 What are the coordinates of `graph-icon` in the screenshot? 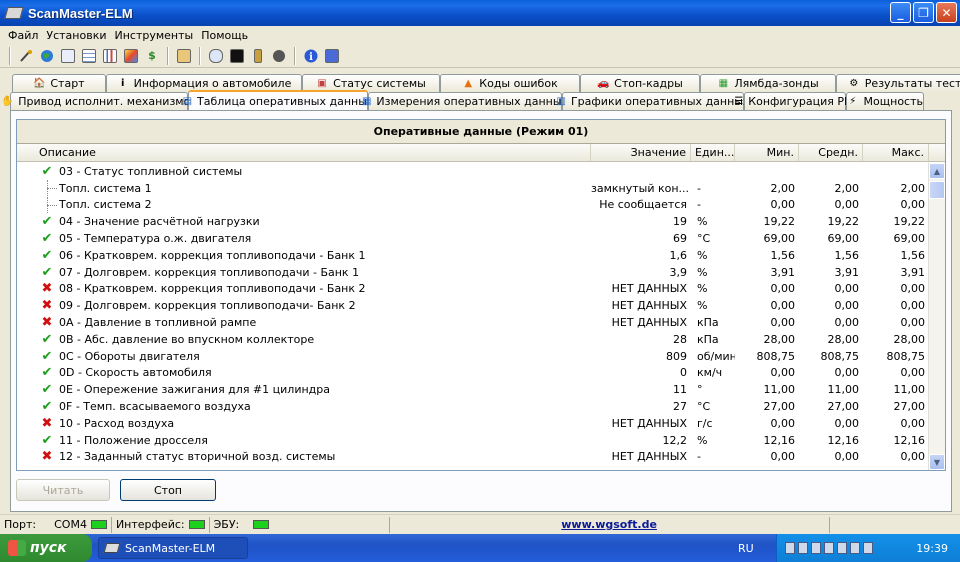 It's located at (131, 56).